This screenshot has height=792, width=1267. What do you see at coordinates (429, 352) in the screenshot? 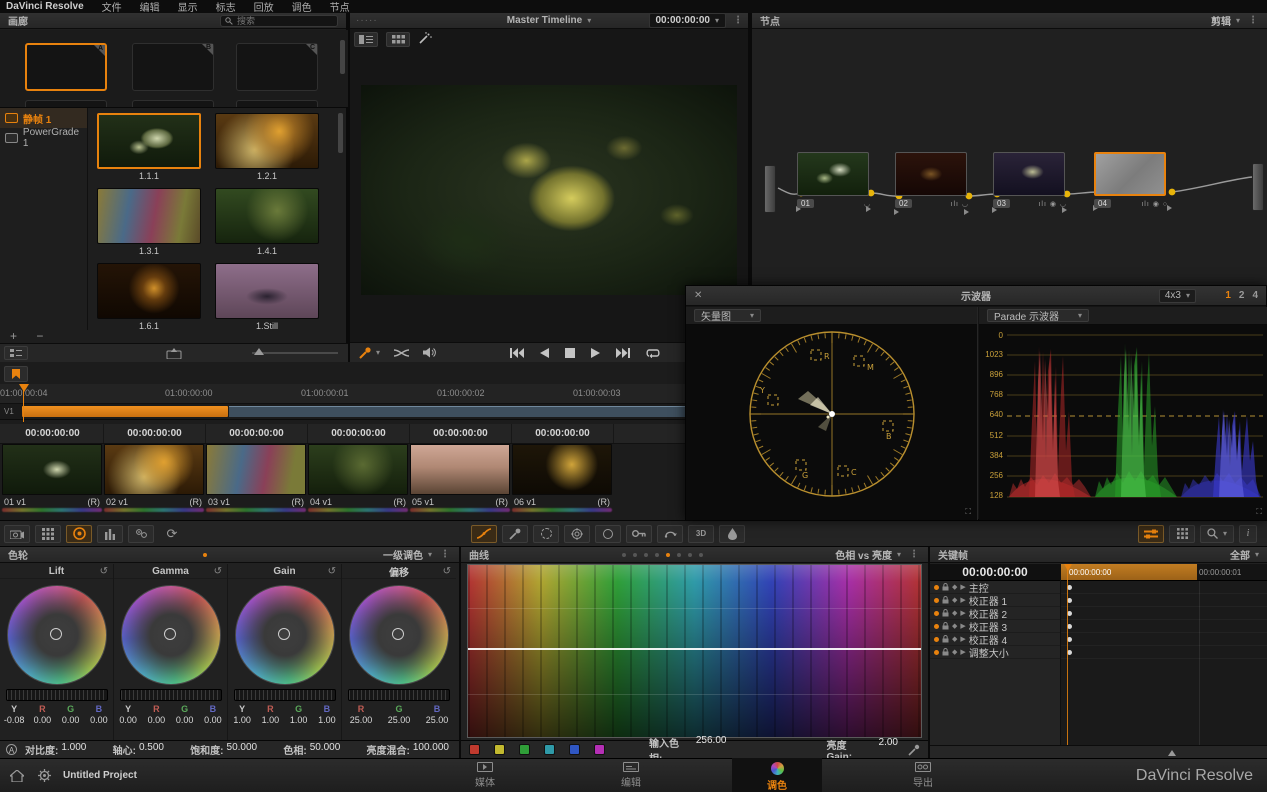
I see `audio-mute-icon` at bounding box center [429, 352].